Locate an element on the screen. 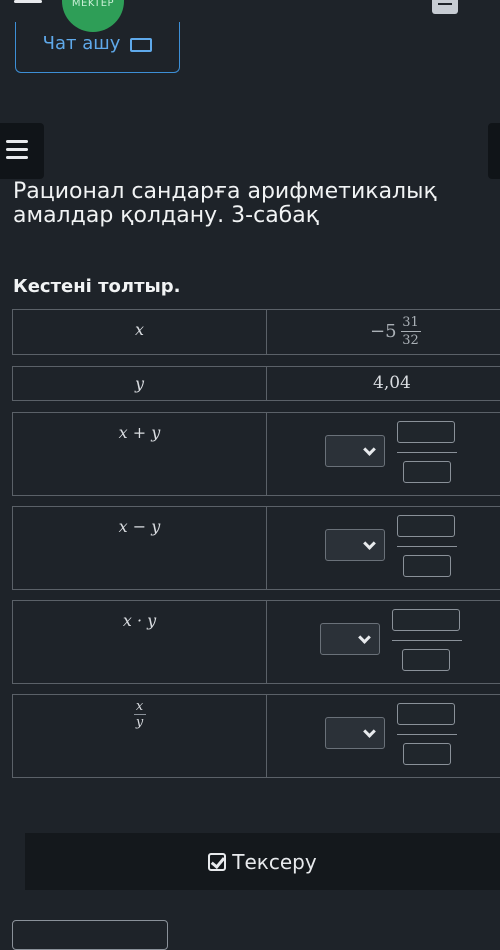 The width and height of the screenshot is (500, 950). open-chat-label: Чат ашу is located at coordinates (81, 43).